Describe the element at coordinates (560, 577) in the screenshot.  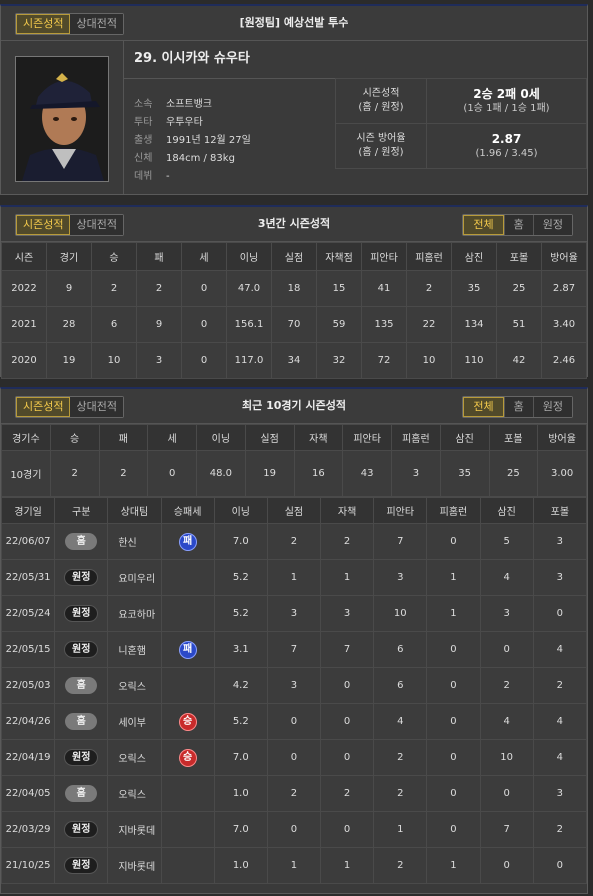
I see `game-cell-bb: 3` at that location.